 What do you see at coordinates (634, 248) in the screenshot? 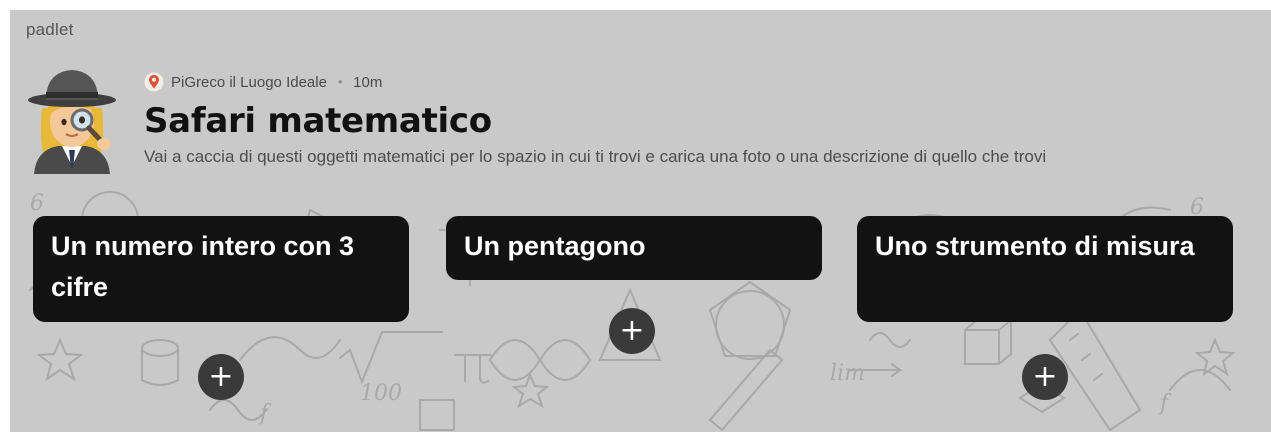
I see `column-header-pentagon: Un pentagono` at bounding box center [634, 248].